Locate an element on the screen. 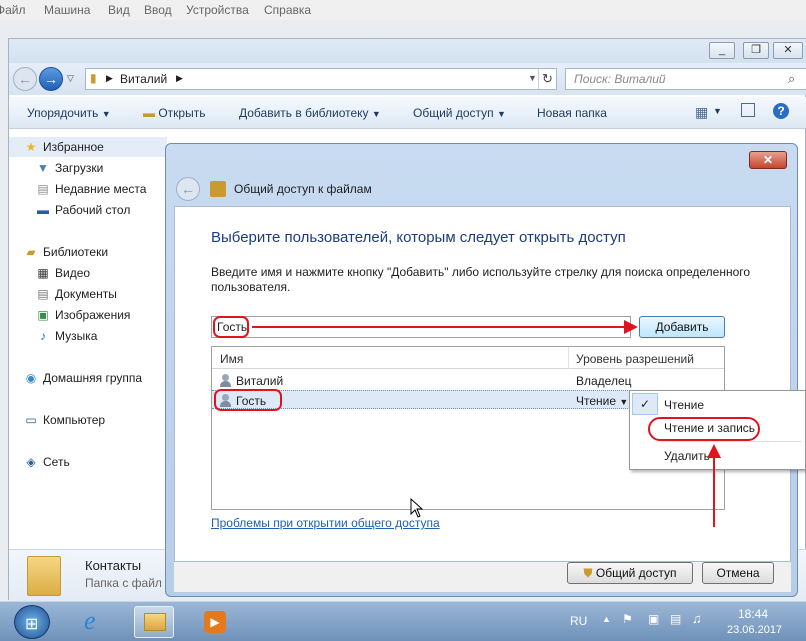 The image size is (806, 641). volume-icon: ♫ is located at coordinates (697, 618).